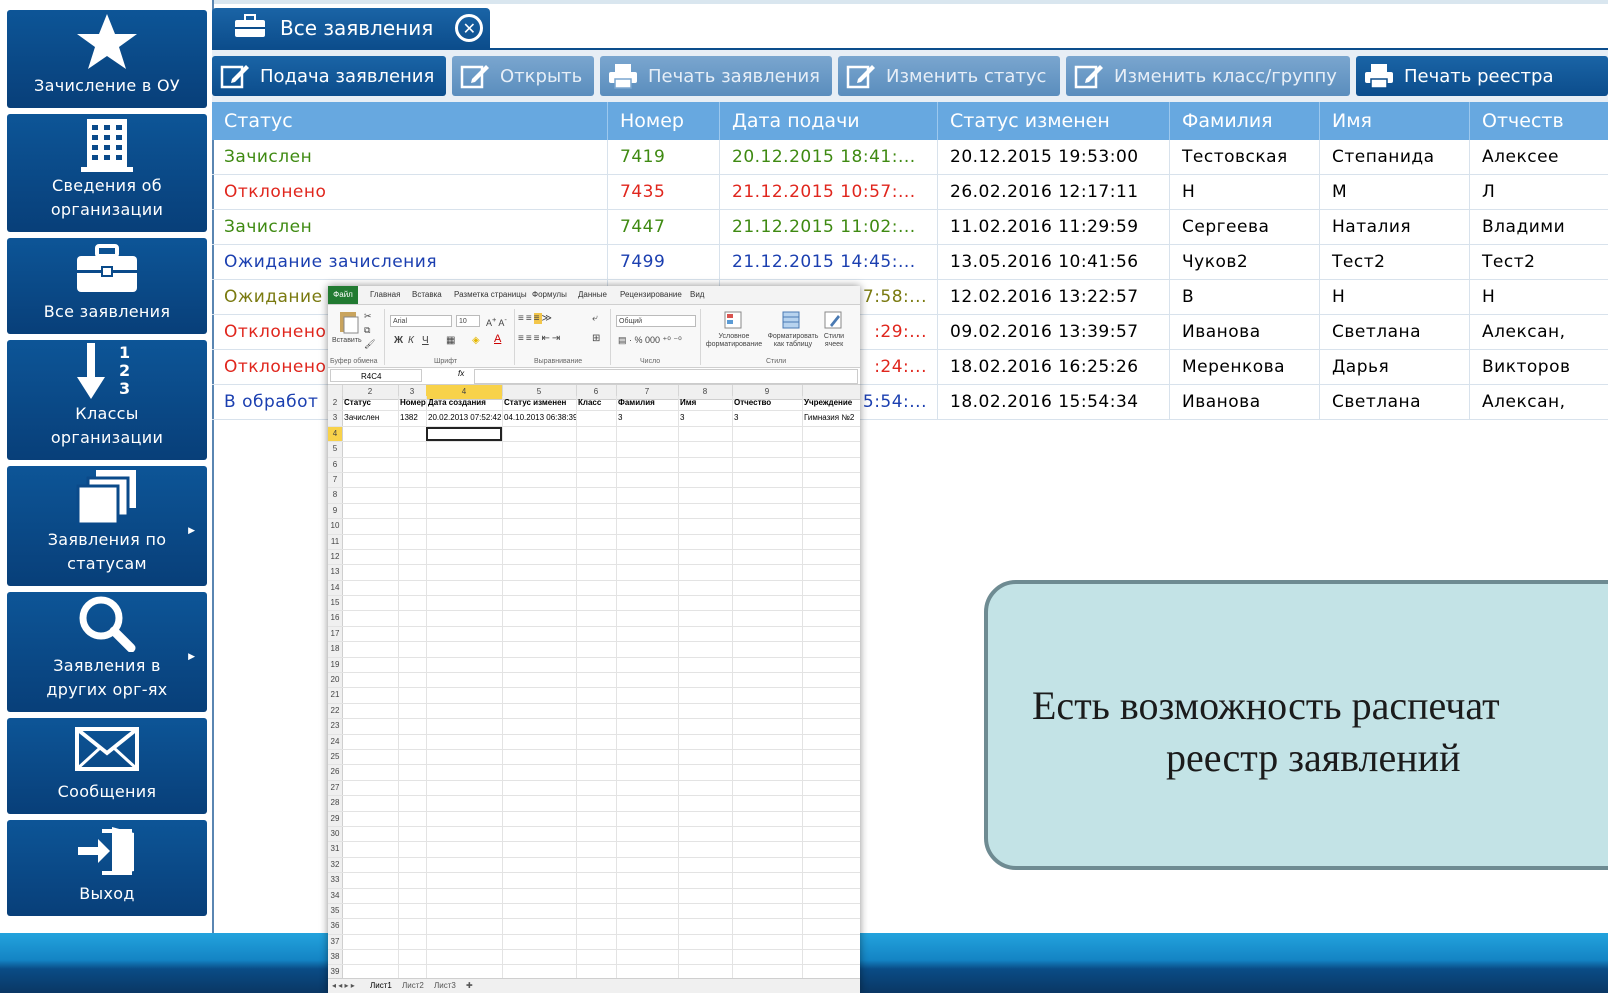 This screenshot has height=993, width=1608. Describe the element at coordinates (539, 418) in the screenshot. I see `sheet-cell: 04.10.2013 06:38:39` at that location.